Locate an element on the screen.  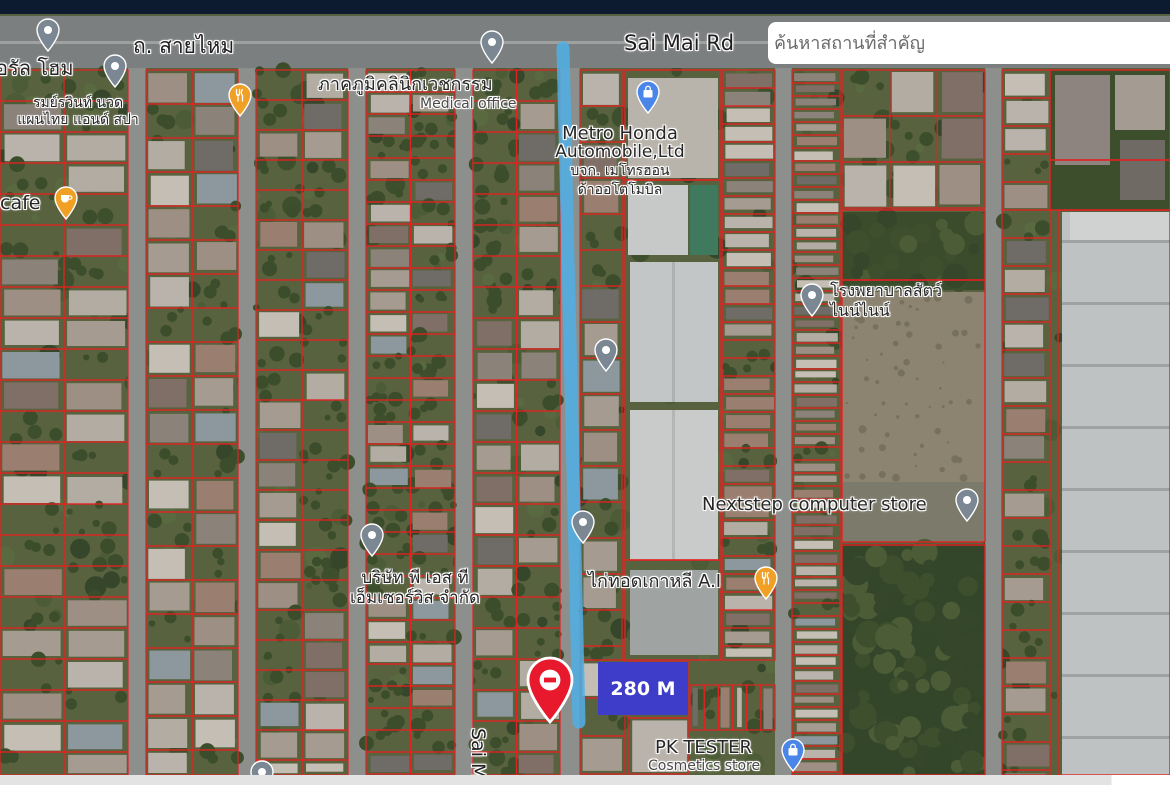
search-input is located at coordinates (969, 43).